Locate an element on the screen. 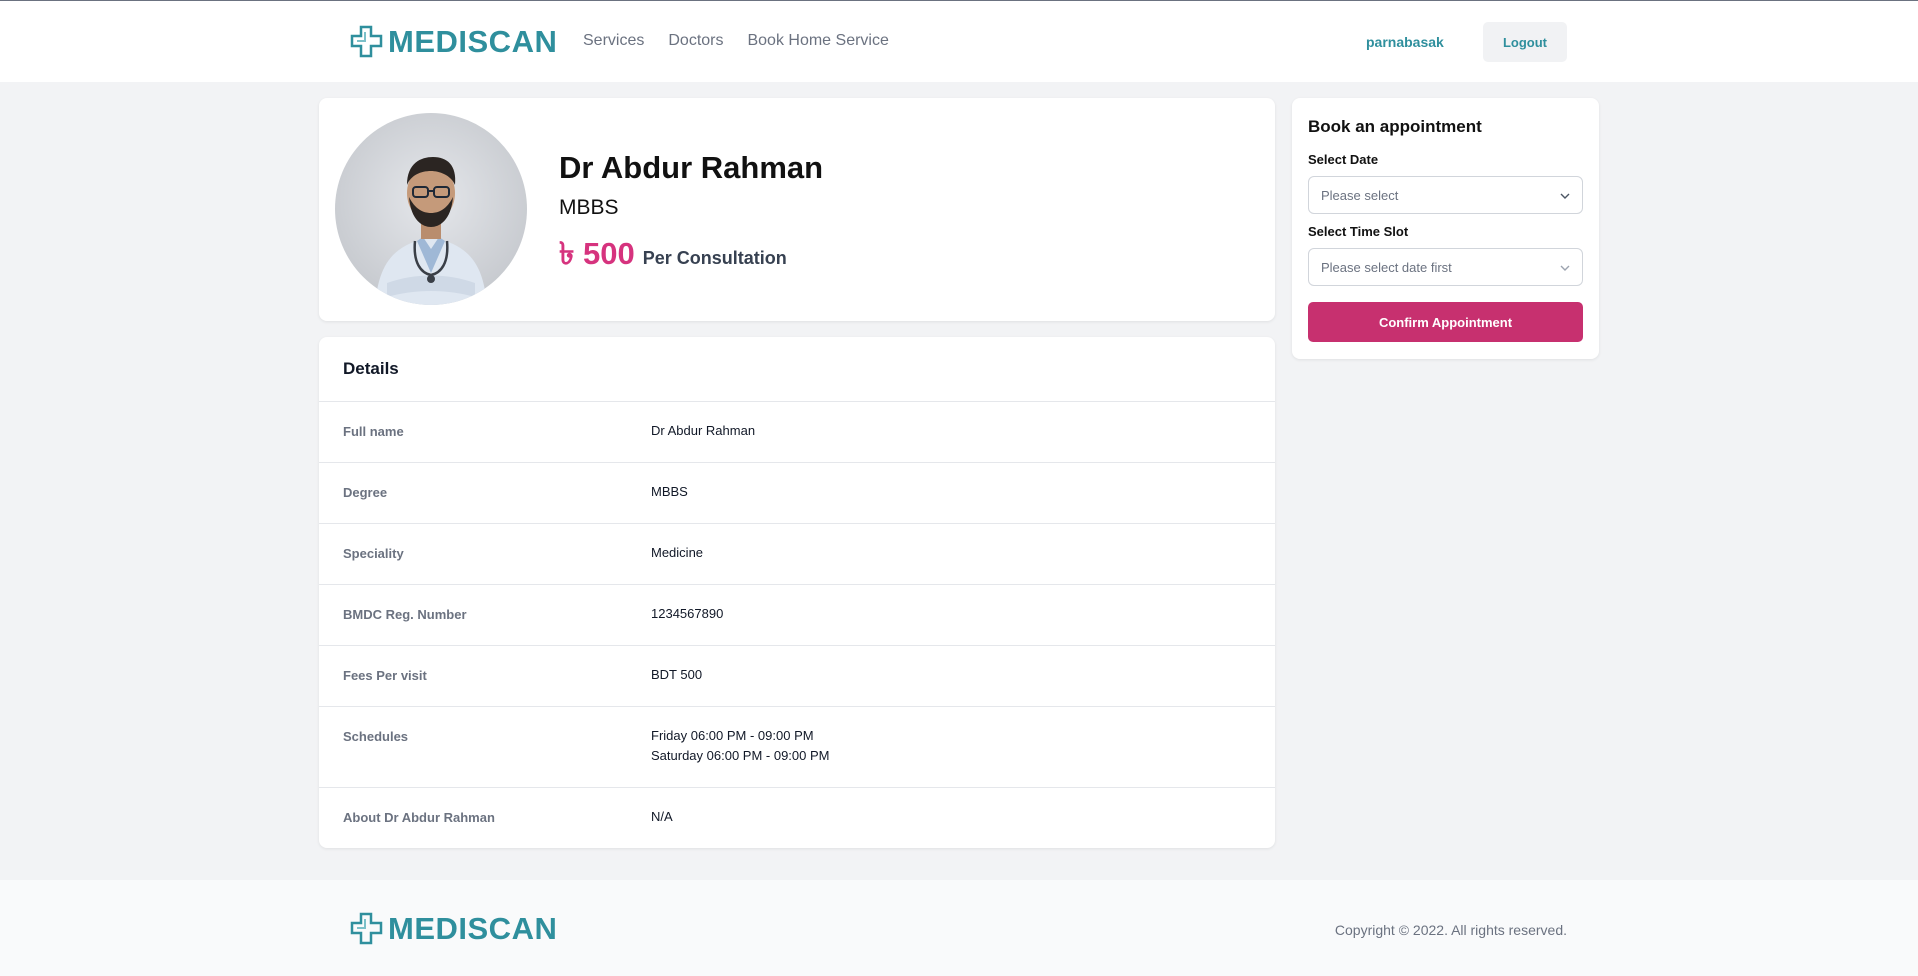  row-label: Full name is located at coordinates (373, 431).